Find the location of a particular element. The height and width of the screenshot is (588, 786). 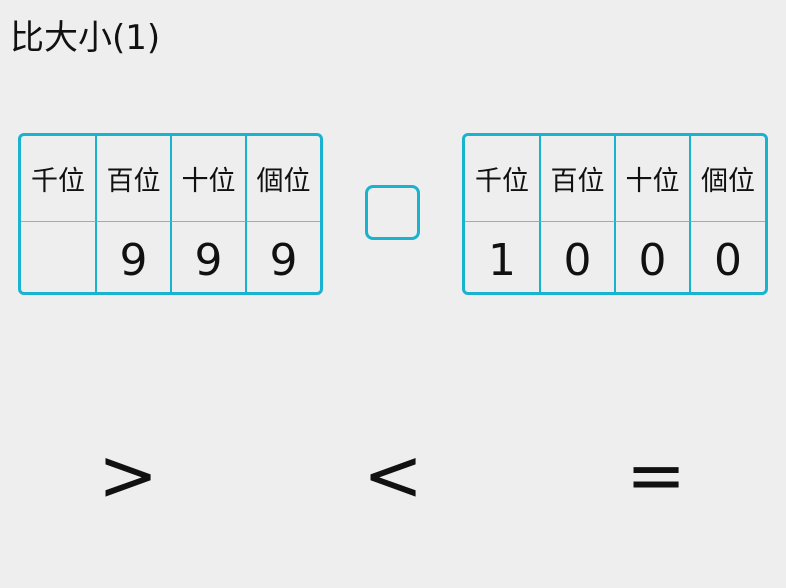

greater-than-choice: > is located at coordinates (128, 475).